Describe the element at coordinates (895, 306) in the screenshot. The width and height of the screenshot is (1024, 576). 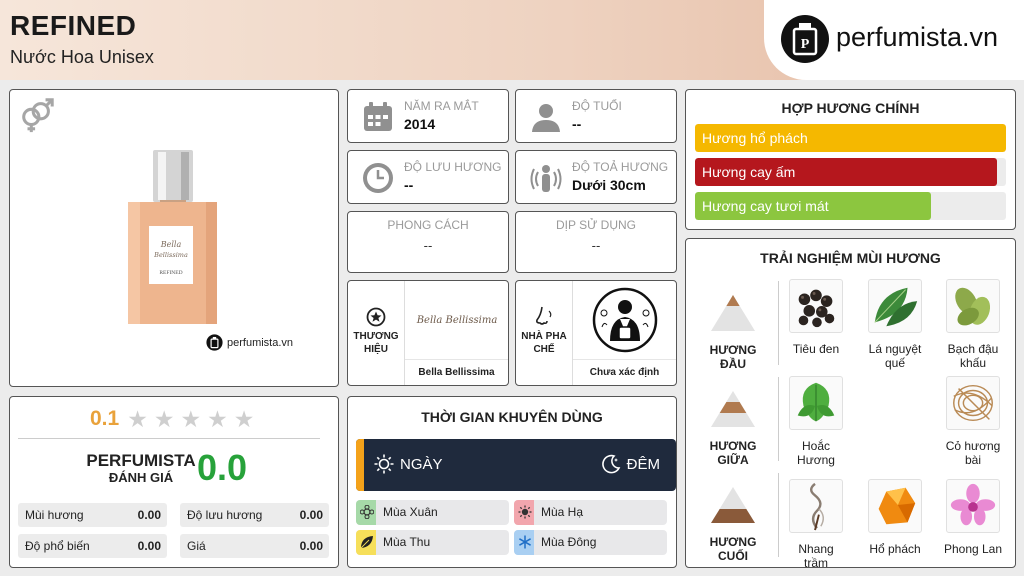
I see `bay-leaf-image` at that location.